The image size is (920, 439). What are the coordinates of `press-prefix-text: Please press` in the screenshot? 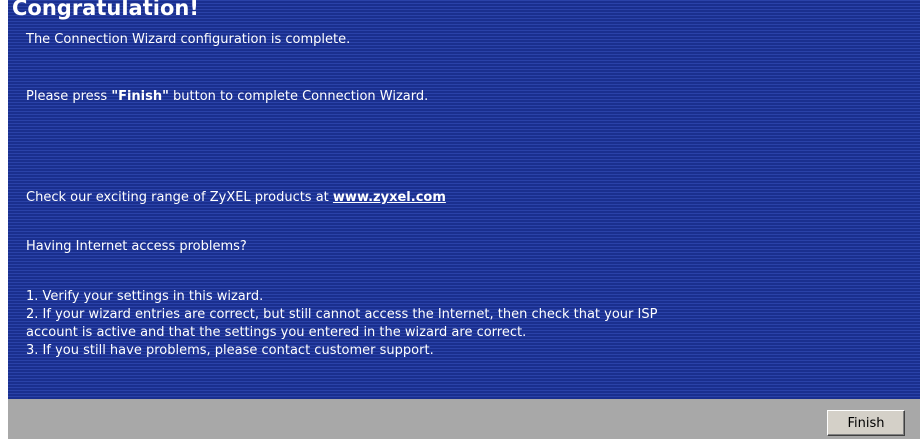 It's located at (69, 96).